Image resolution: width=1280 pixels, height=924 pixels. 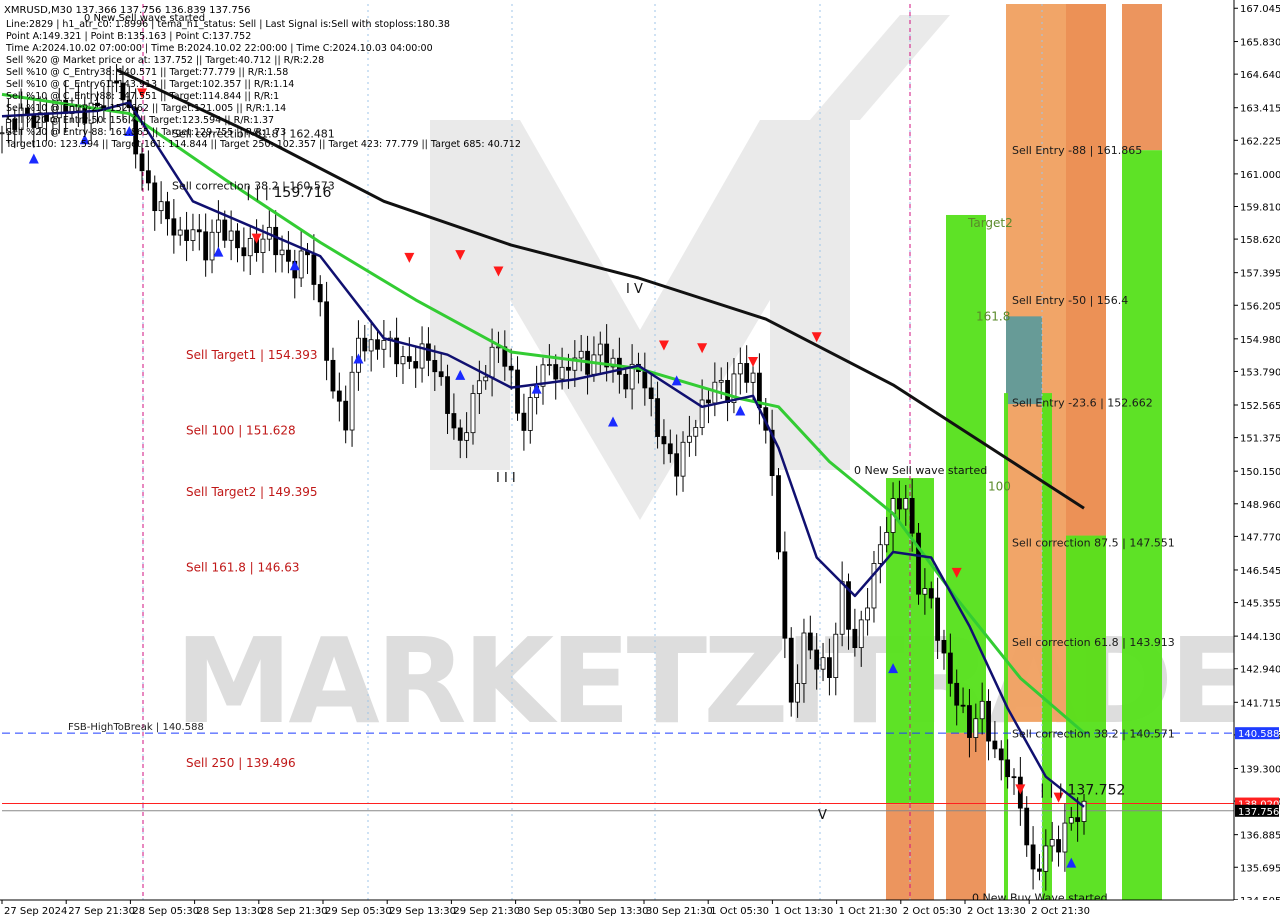 I want to click on price-tick-label: 158.620, so click(x=1260, y=240).